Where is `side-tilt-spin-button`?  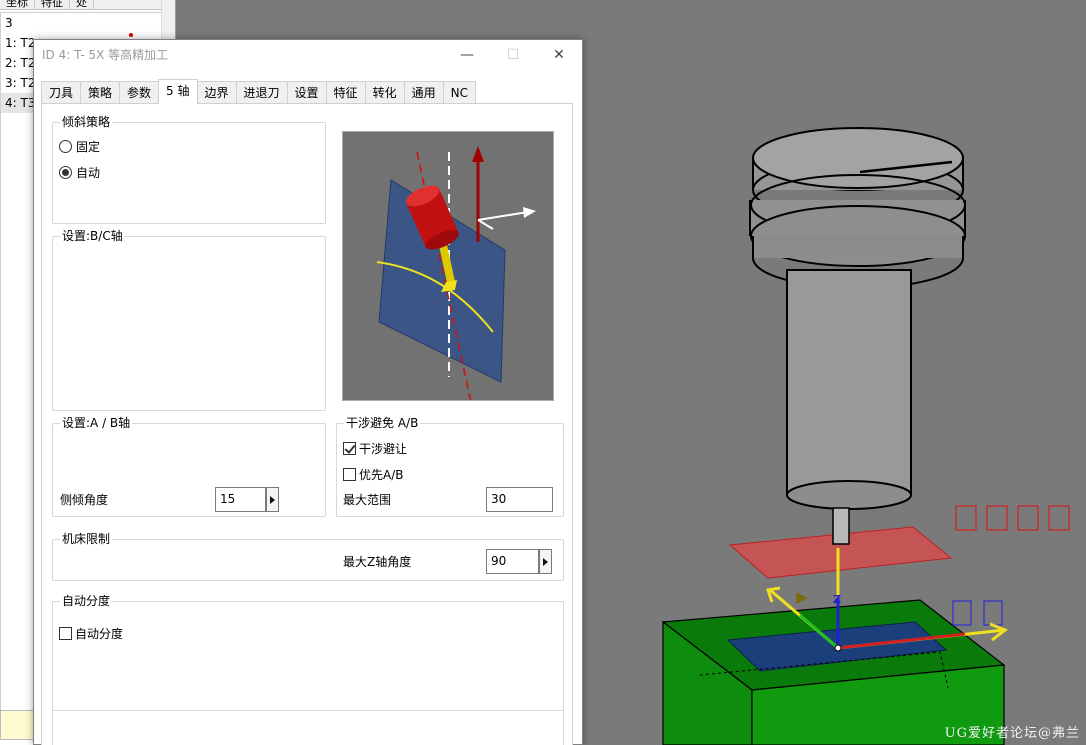
side-tilt-spin-button is located at coordinates (272, 499).